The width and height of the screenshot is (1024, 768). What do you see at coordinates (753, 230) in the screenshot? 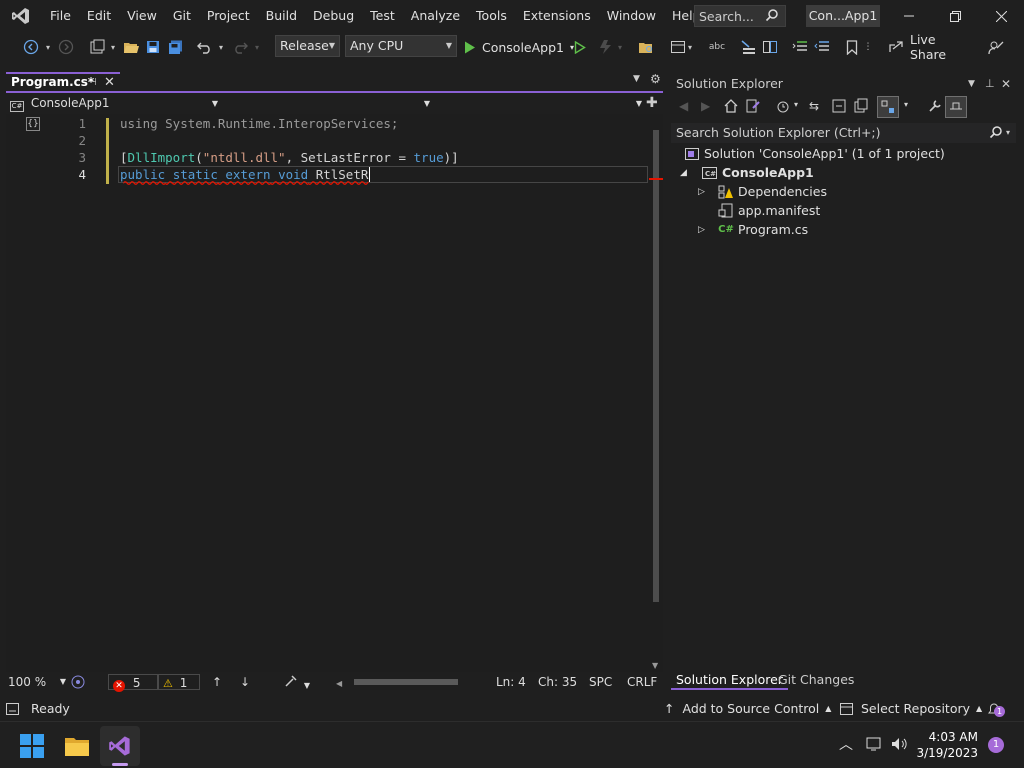
I see `program-cs-node: ▷ C# Program.cs` at bounding box center [753, 230].